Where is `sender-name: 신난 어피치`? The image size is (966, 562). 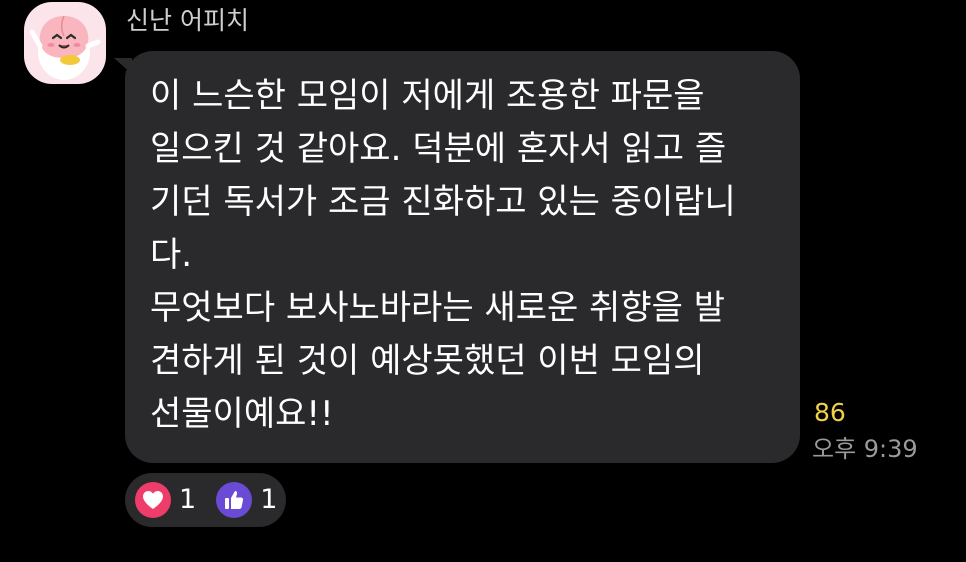 sender-name: 신난 어피치 is located at coordinates (187, 21).